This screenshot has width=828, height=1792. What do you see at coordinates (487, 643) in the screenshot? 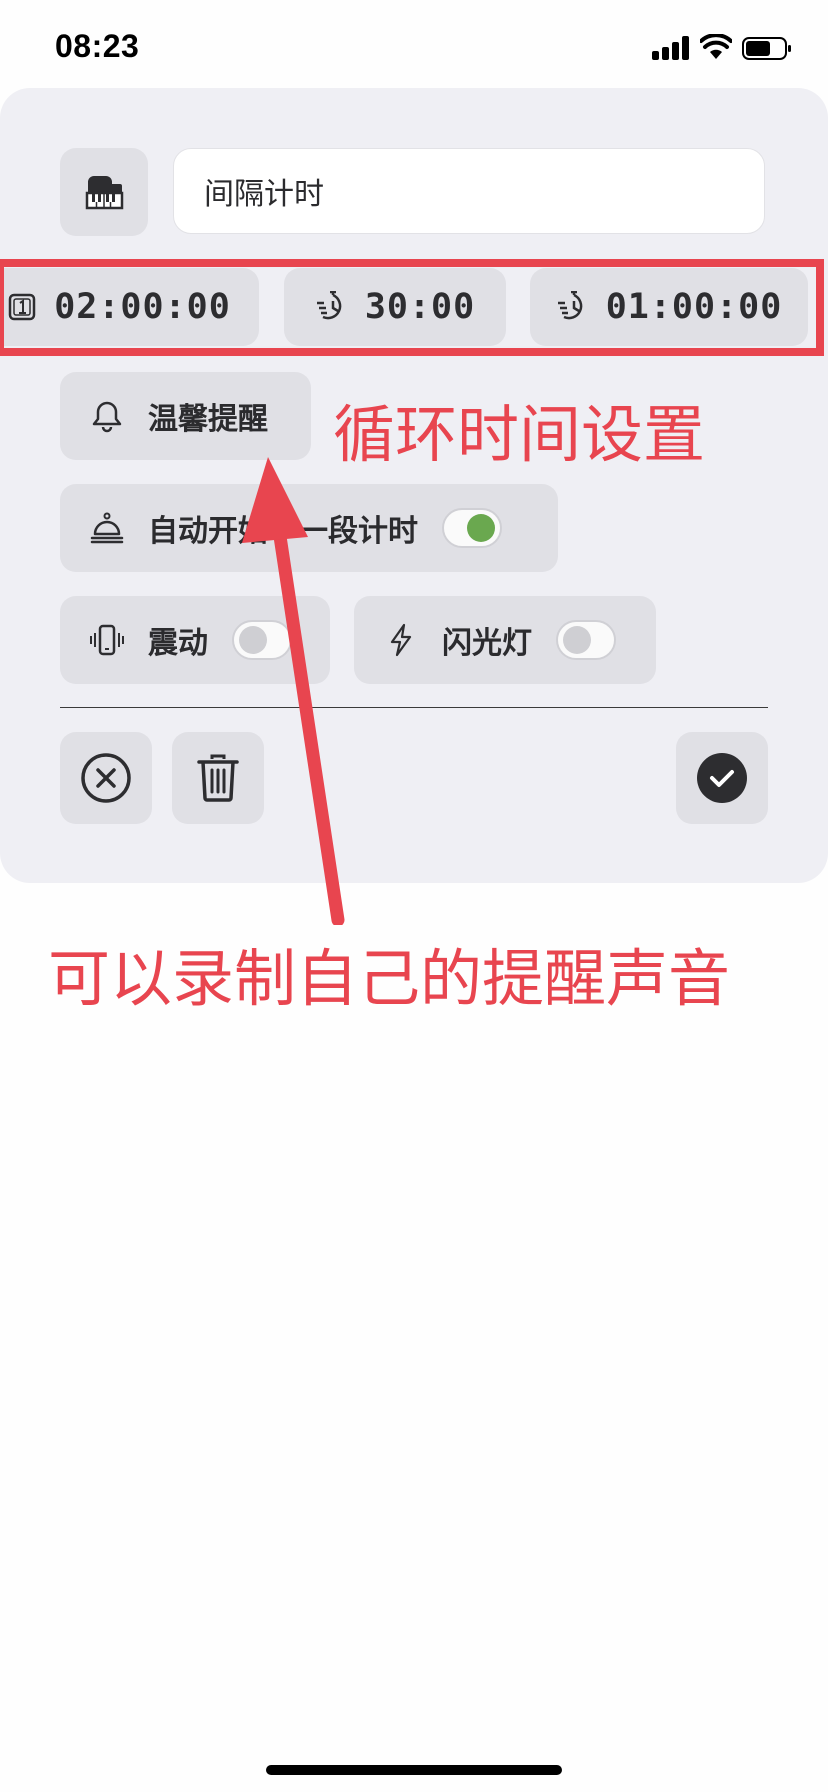
I see `flash-label: 闪光灯` at bounding box center [487, 643].